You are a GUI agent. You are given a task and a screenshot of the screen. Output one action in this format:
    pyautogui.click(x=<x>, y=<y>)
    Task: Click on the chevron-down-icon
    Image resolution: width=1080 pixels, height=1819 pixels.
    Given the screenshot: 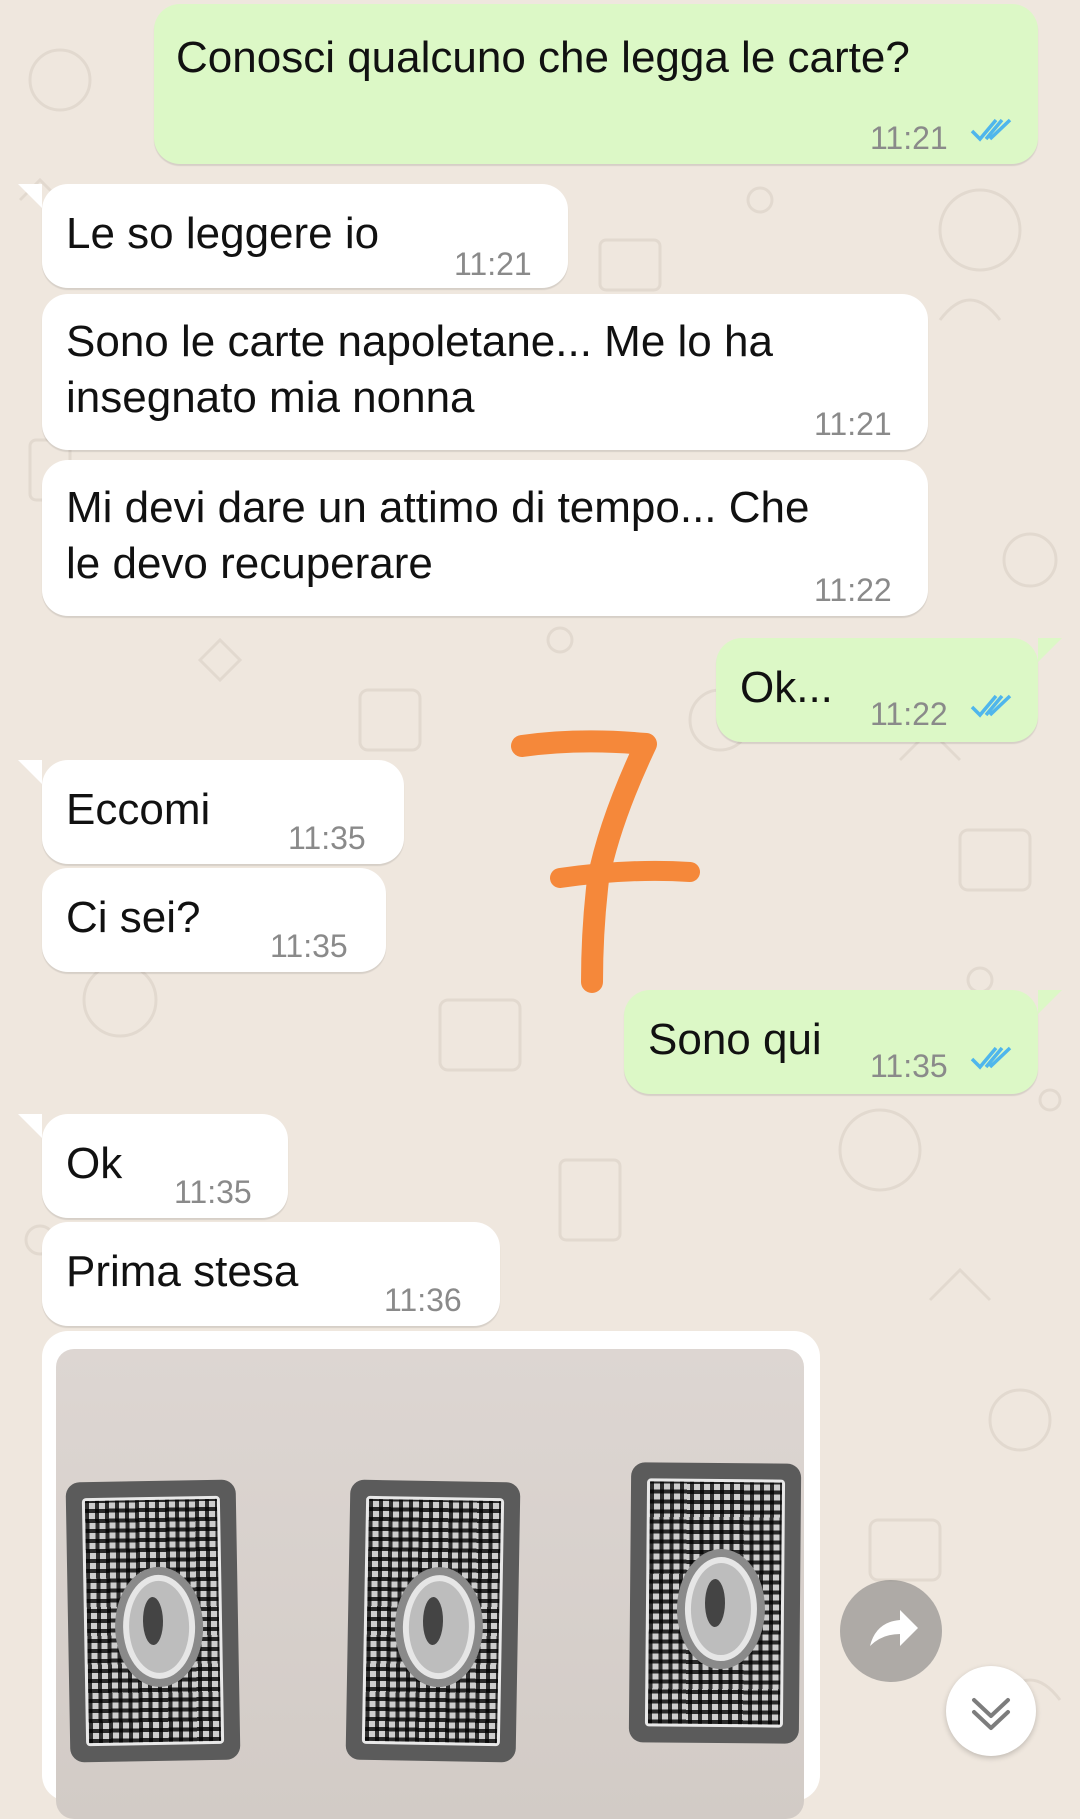 What is the action you would take?
    pyautogui.click(x=991, y=1714)
    